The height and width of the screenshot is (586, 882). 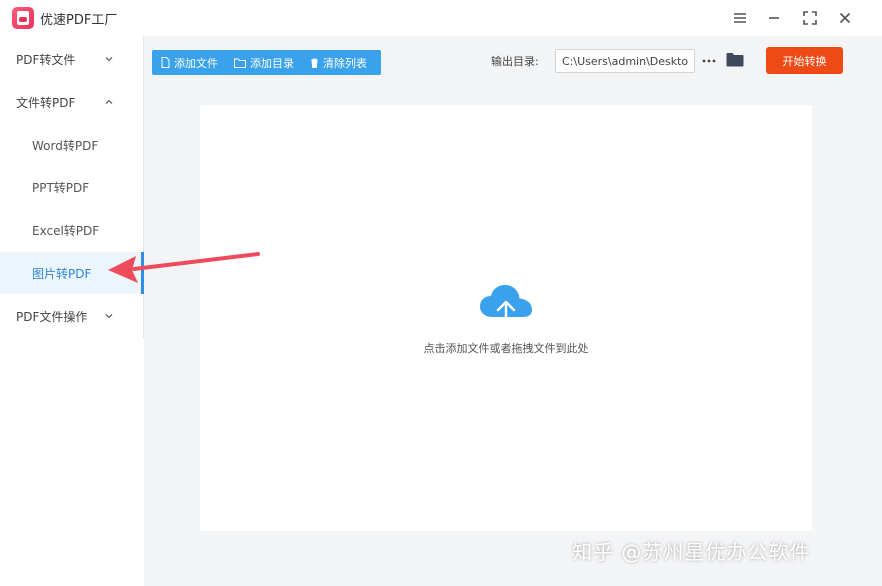 I want to click on sidebar-item-ppt-to-pdf: PPT转PDF, so click(x=71, y=187).